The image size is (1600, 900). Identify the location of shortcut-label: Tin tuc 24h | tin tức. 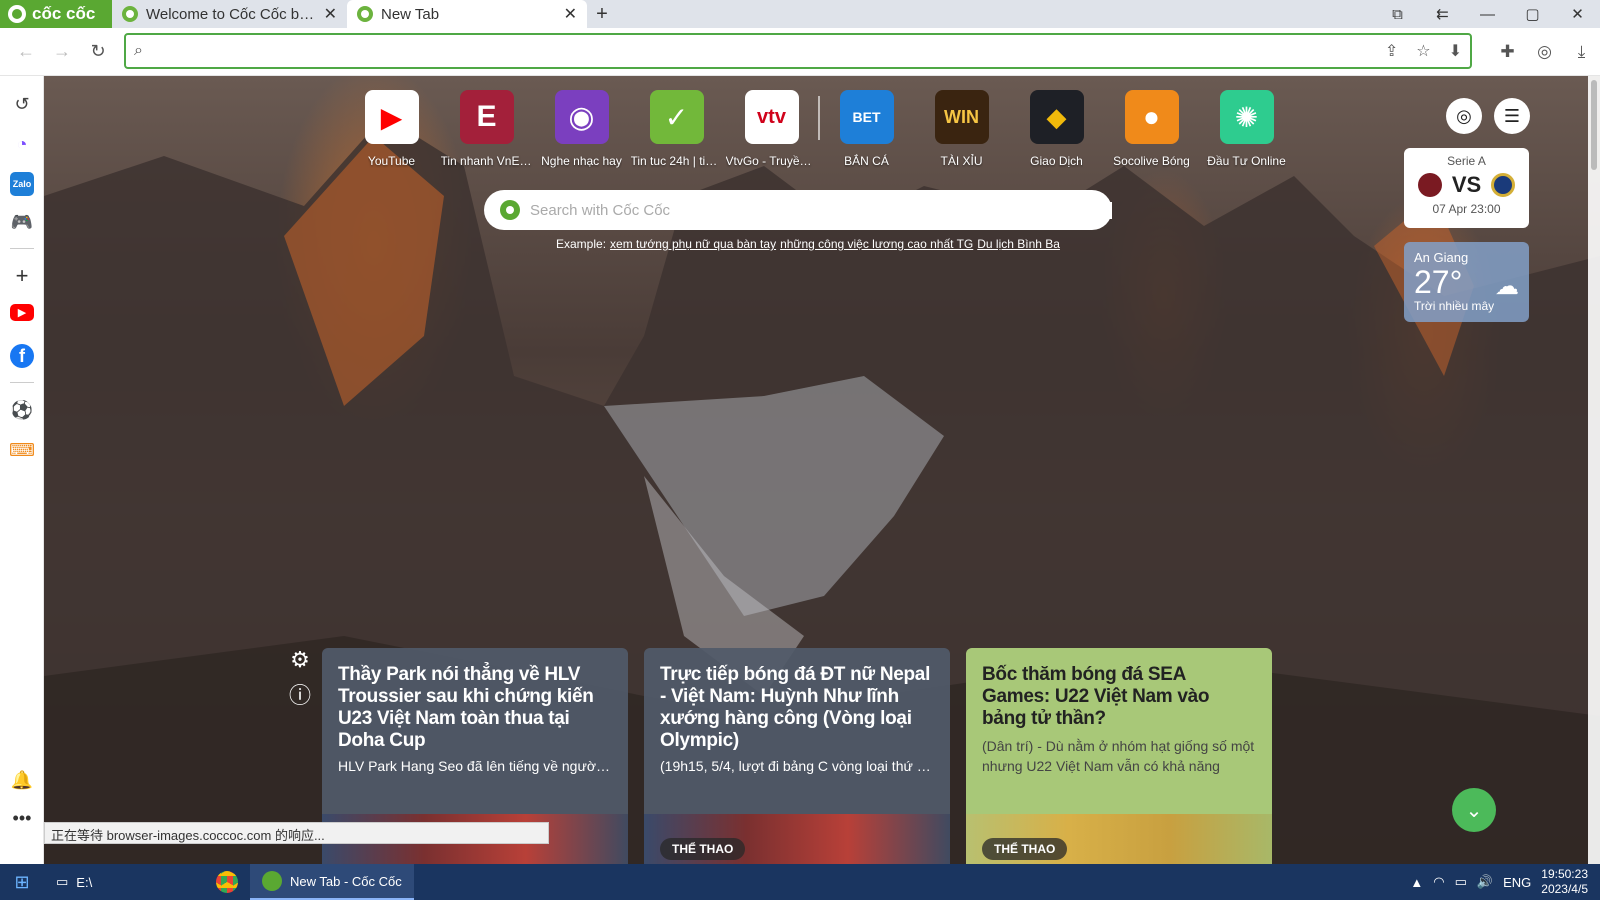
(676, 161).